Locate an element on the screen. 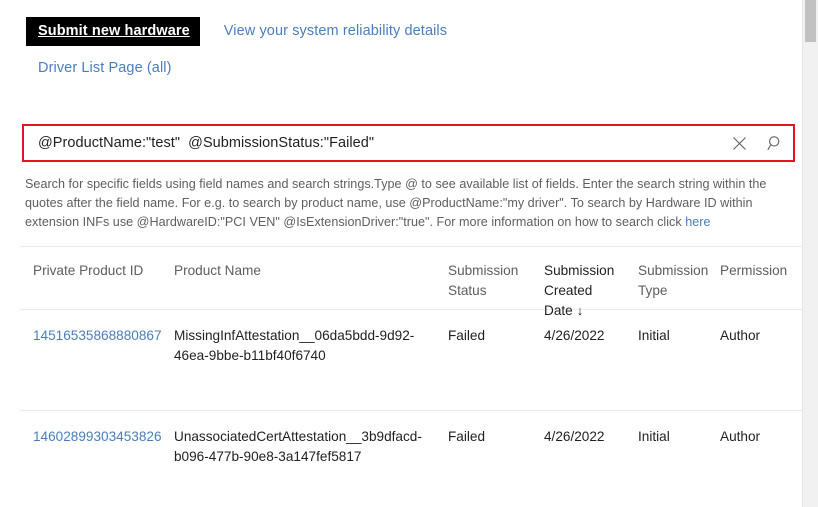  column-header-permission: Permission is located at coordinates (761, 278).